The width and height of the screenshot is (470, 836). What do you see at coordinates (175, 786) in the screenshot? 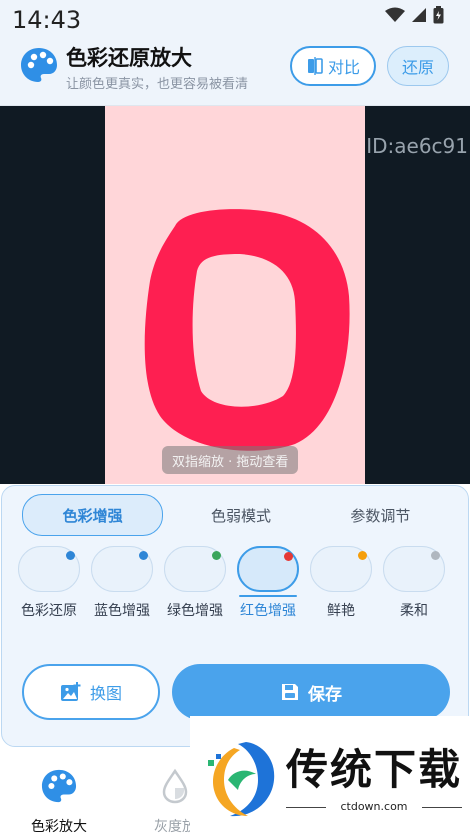
I see `drop-icon` at bounding box center [175, 786].